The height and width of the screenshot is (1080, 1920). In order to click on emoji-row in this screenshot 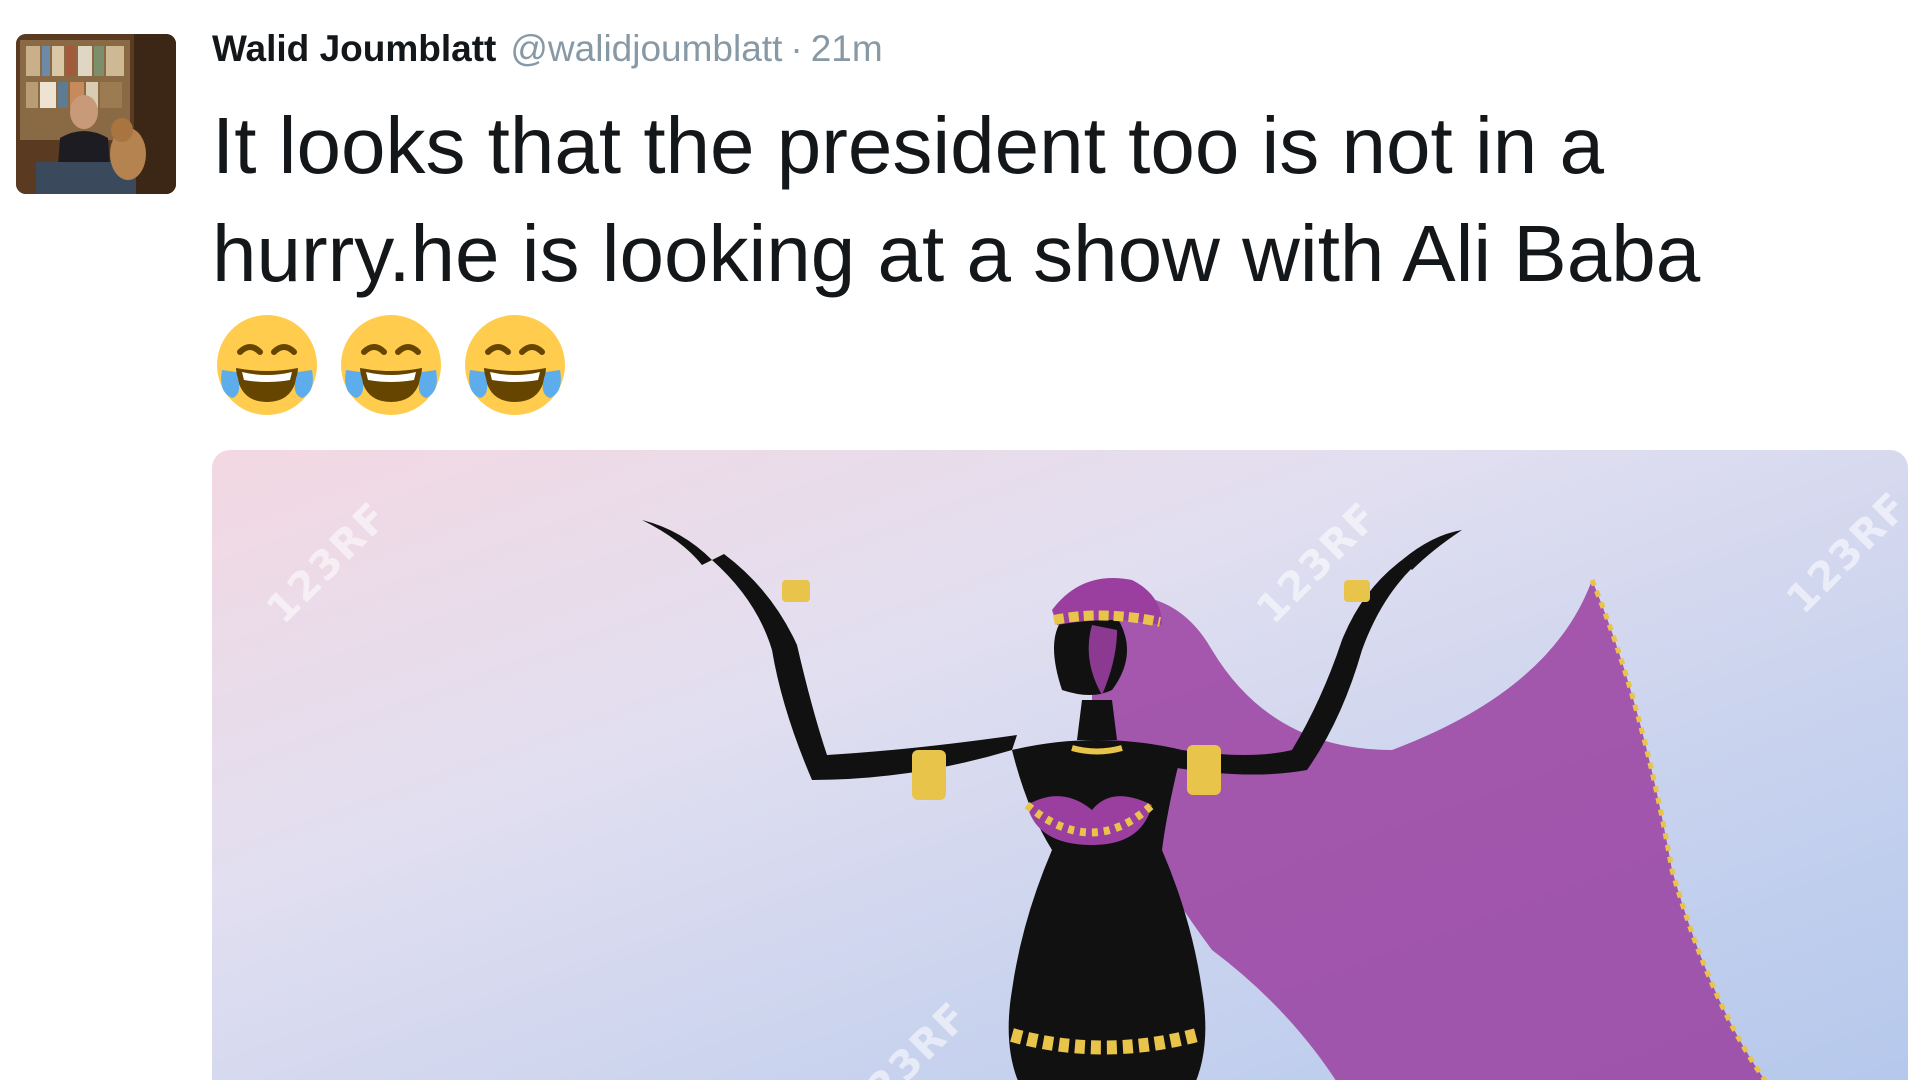, I will do `click(1056, 366)`.